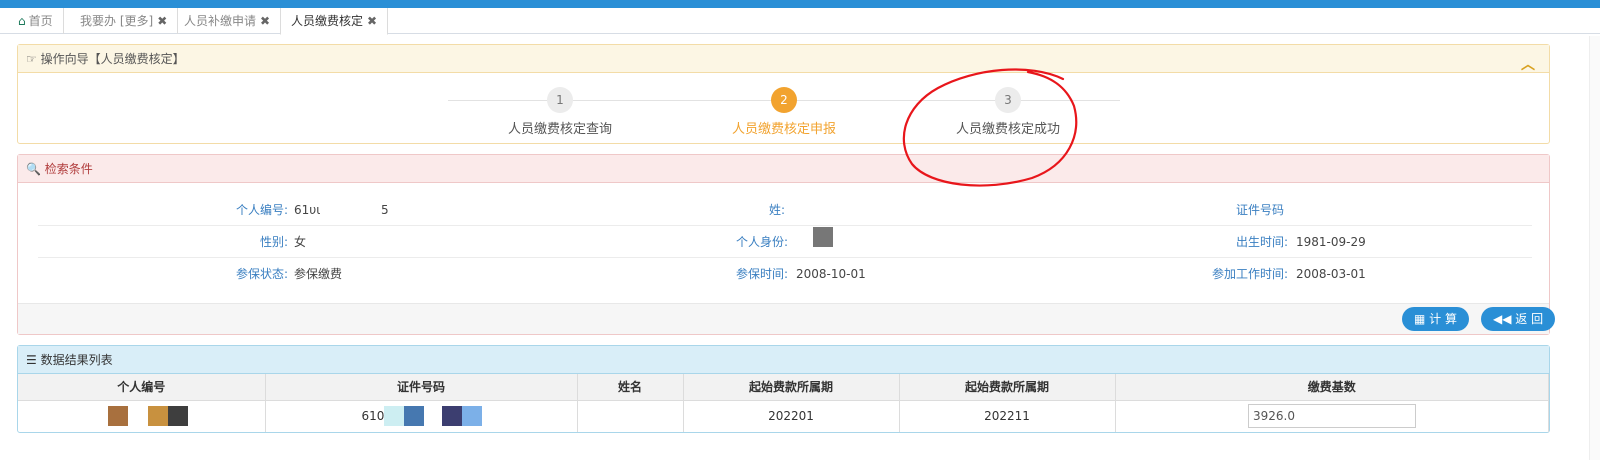  I want to click on tab-todo: 我要办 [更多] ✖, so click(124, 21).